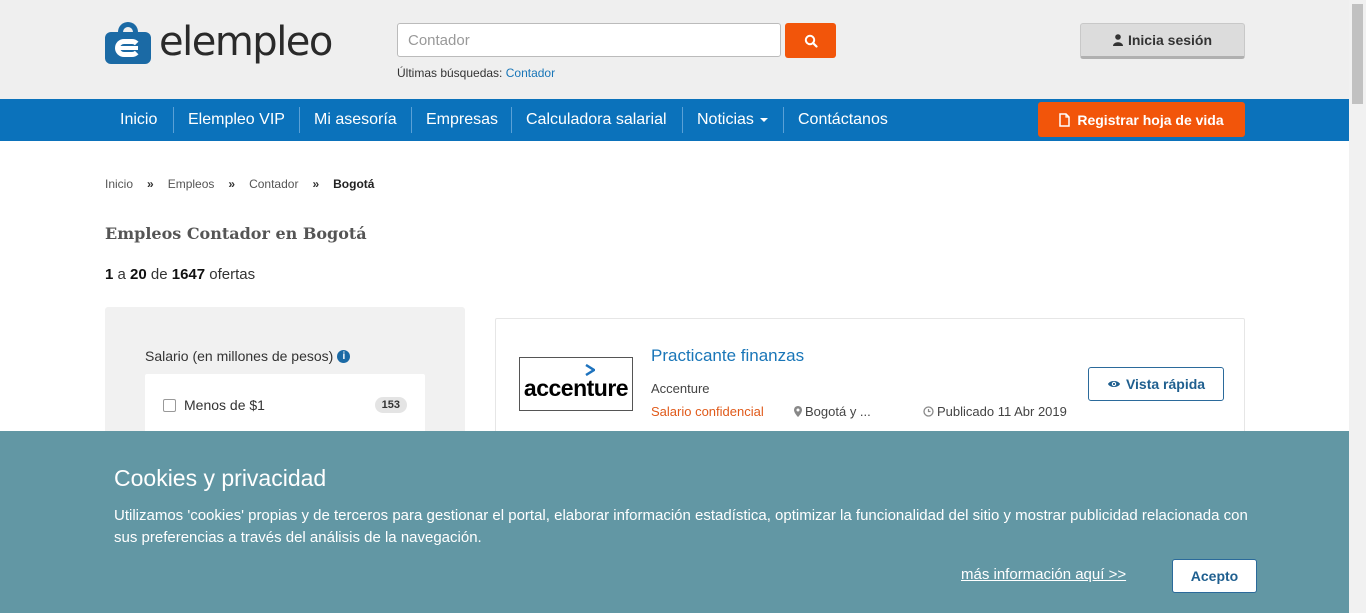 This screenshot has height=613, width=1366. I want to click on login-button: Inicia sesión, so click(1162, 41).